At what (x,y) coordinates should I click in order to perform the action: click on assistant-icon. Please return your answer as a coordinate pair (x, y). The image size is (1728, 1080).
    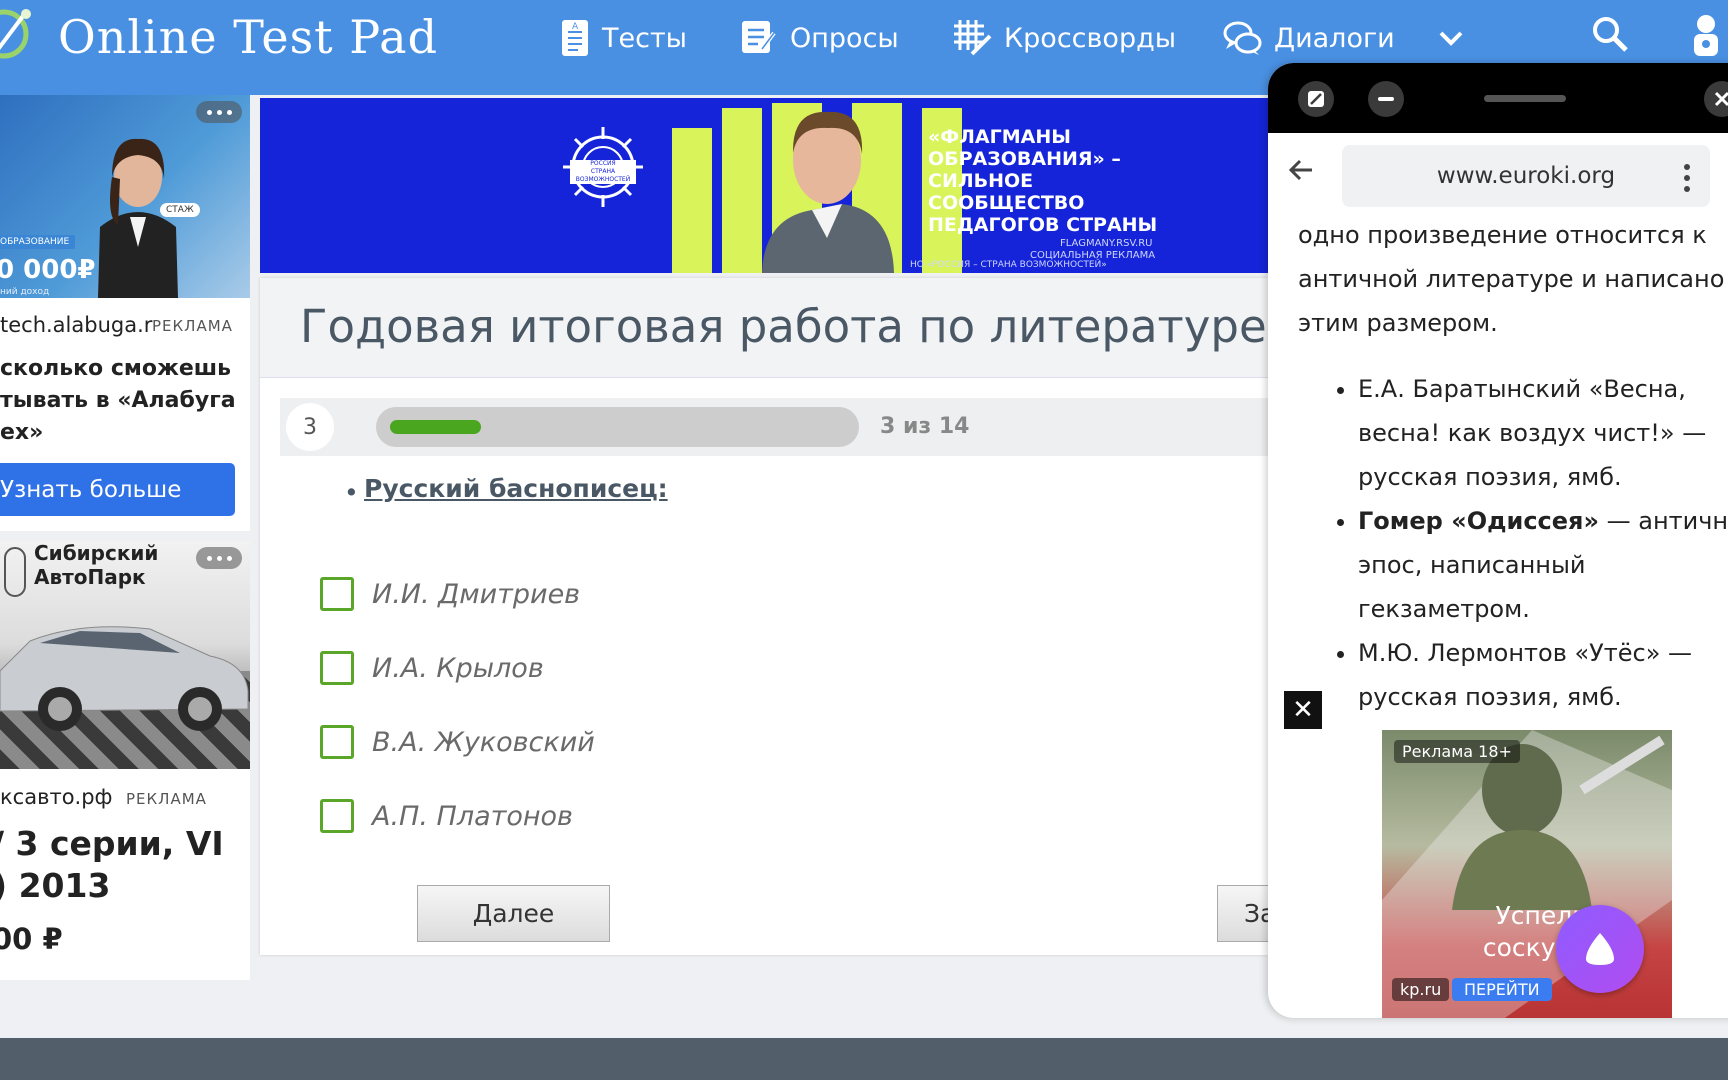
    Looking at the image, I should click on (1600, 949).